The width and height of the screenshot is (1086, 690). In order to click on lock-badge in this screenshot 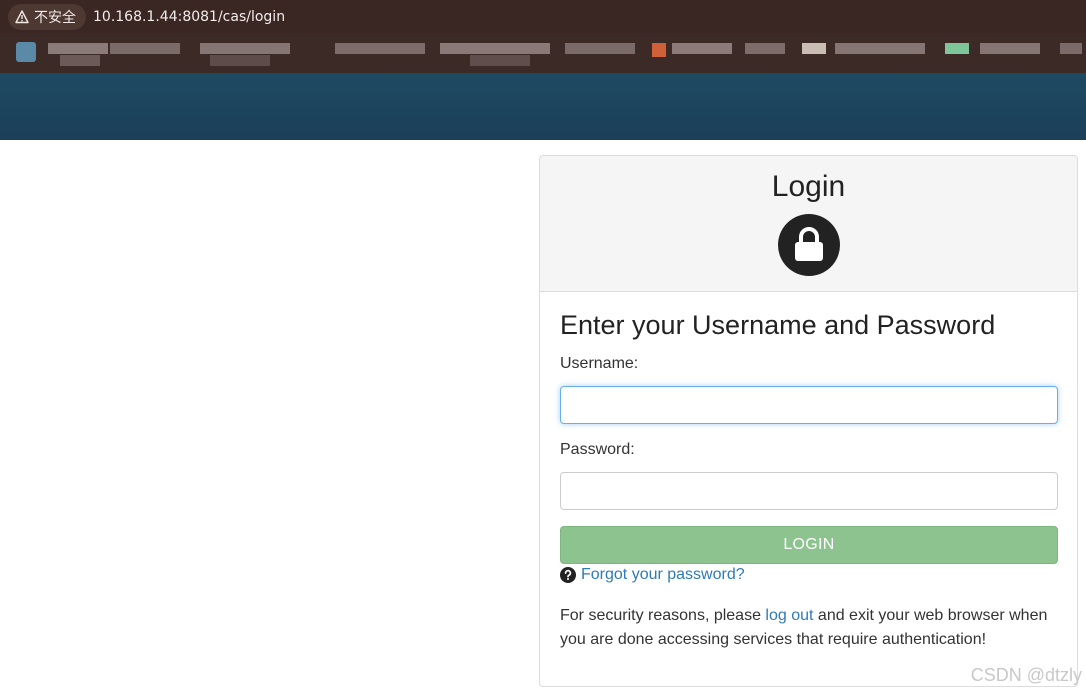, I will do `click(809, 245)`.